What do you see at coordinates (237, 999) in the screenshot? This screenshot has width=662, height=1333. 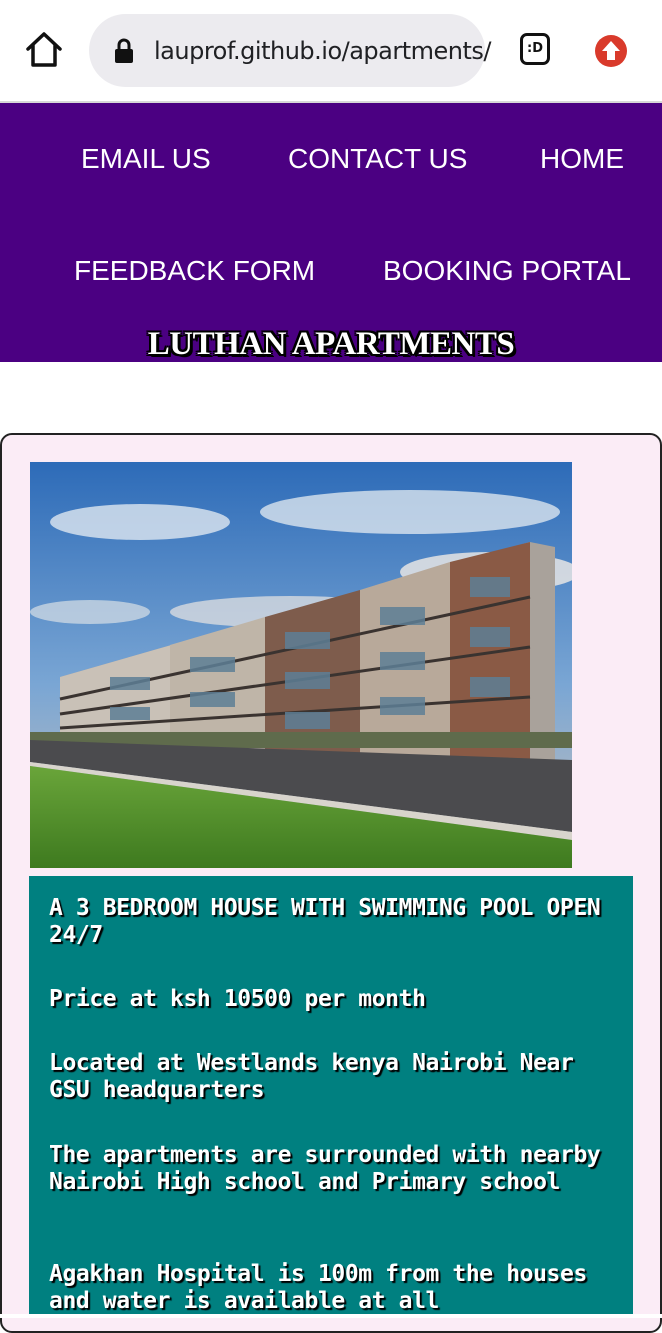 I see `listing-price: Price at ksh 10500 per month` at bounding box center [237, 999].